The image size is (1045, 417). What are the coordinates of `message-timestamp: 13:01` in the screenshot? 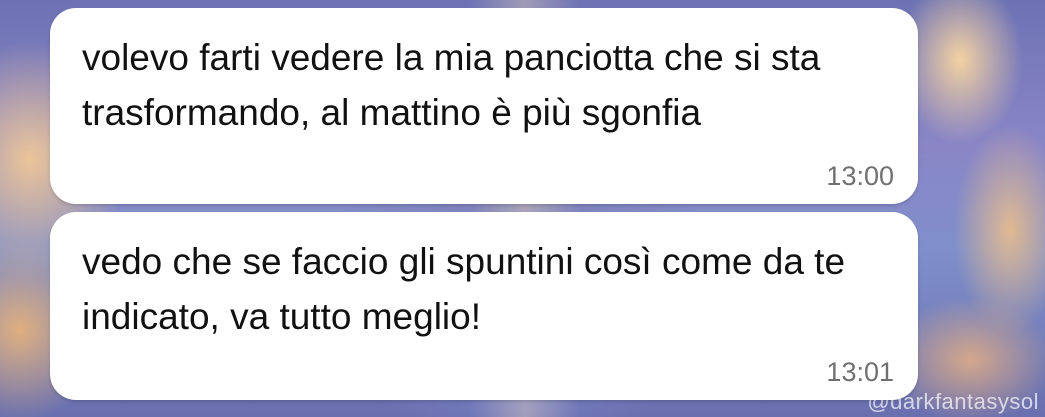 It's located at (860, 372).